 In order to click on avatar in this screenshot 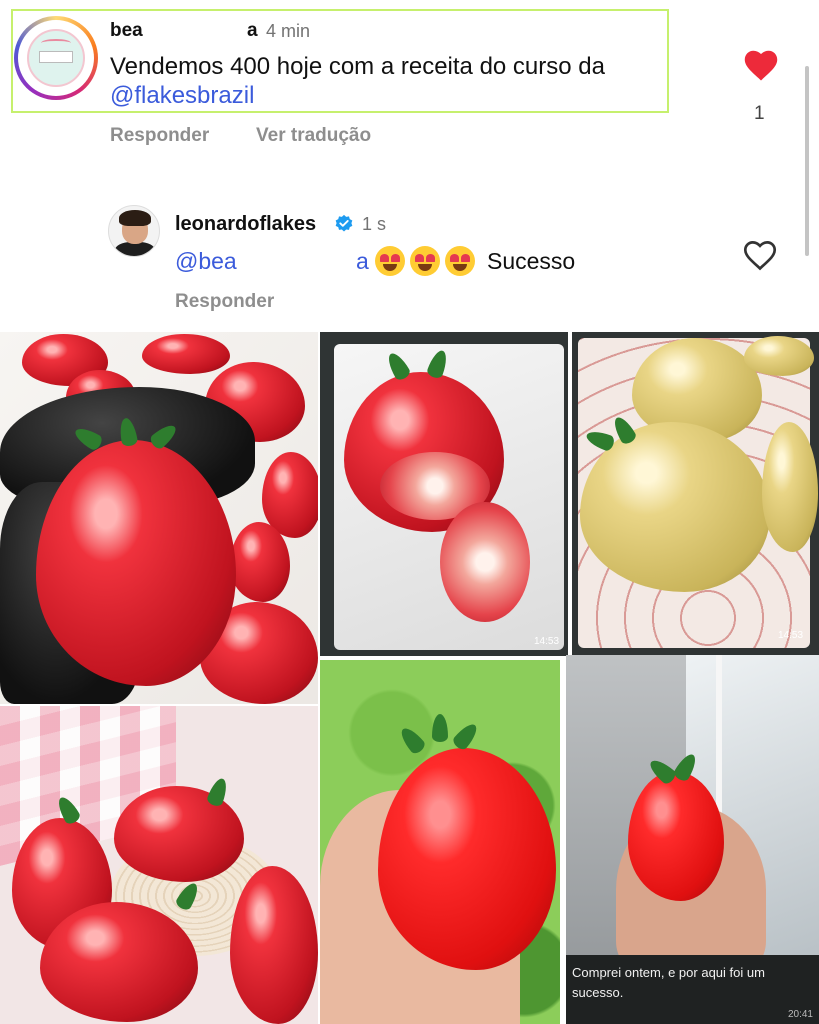, I will do `click(56, 58)`.